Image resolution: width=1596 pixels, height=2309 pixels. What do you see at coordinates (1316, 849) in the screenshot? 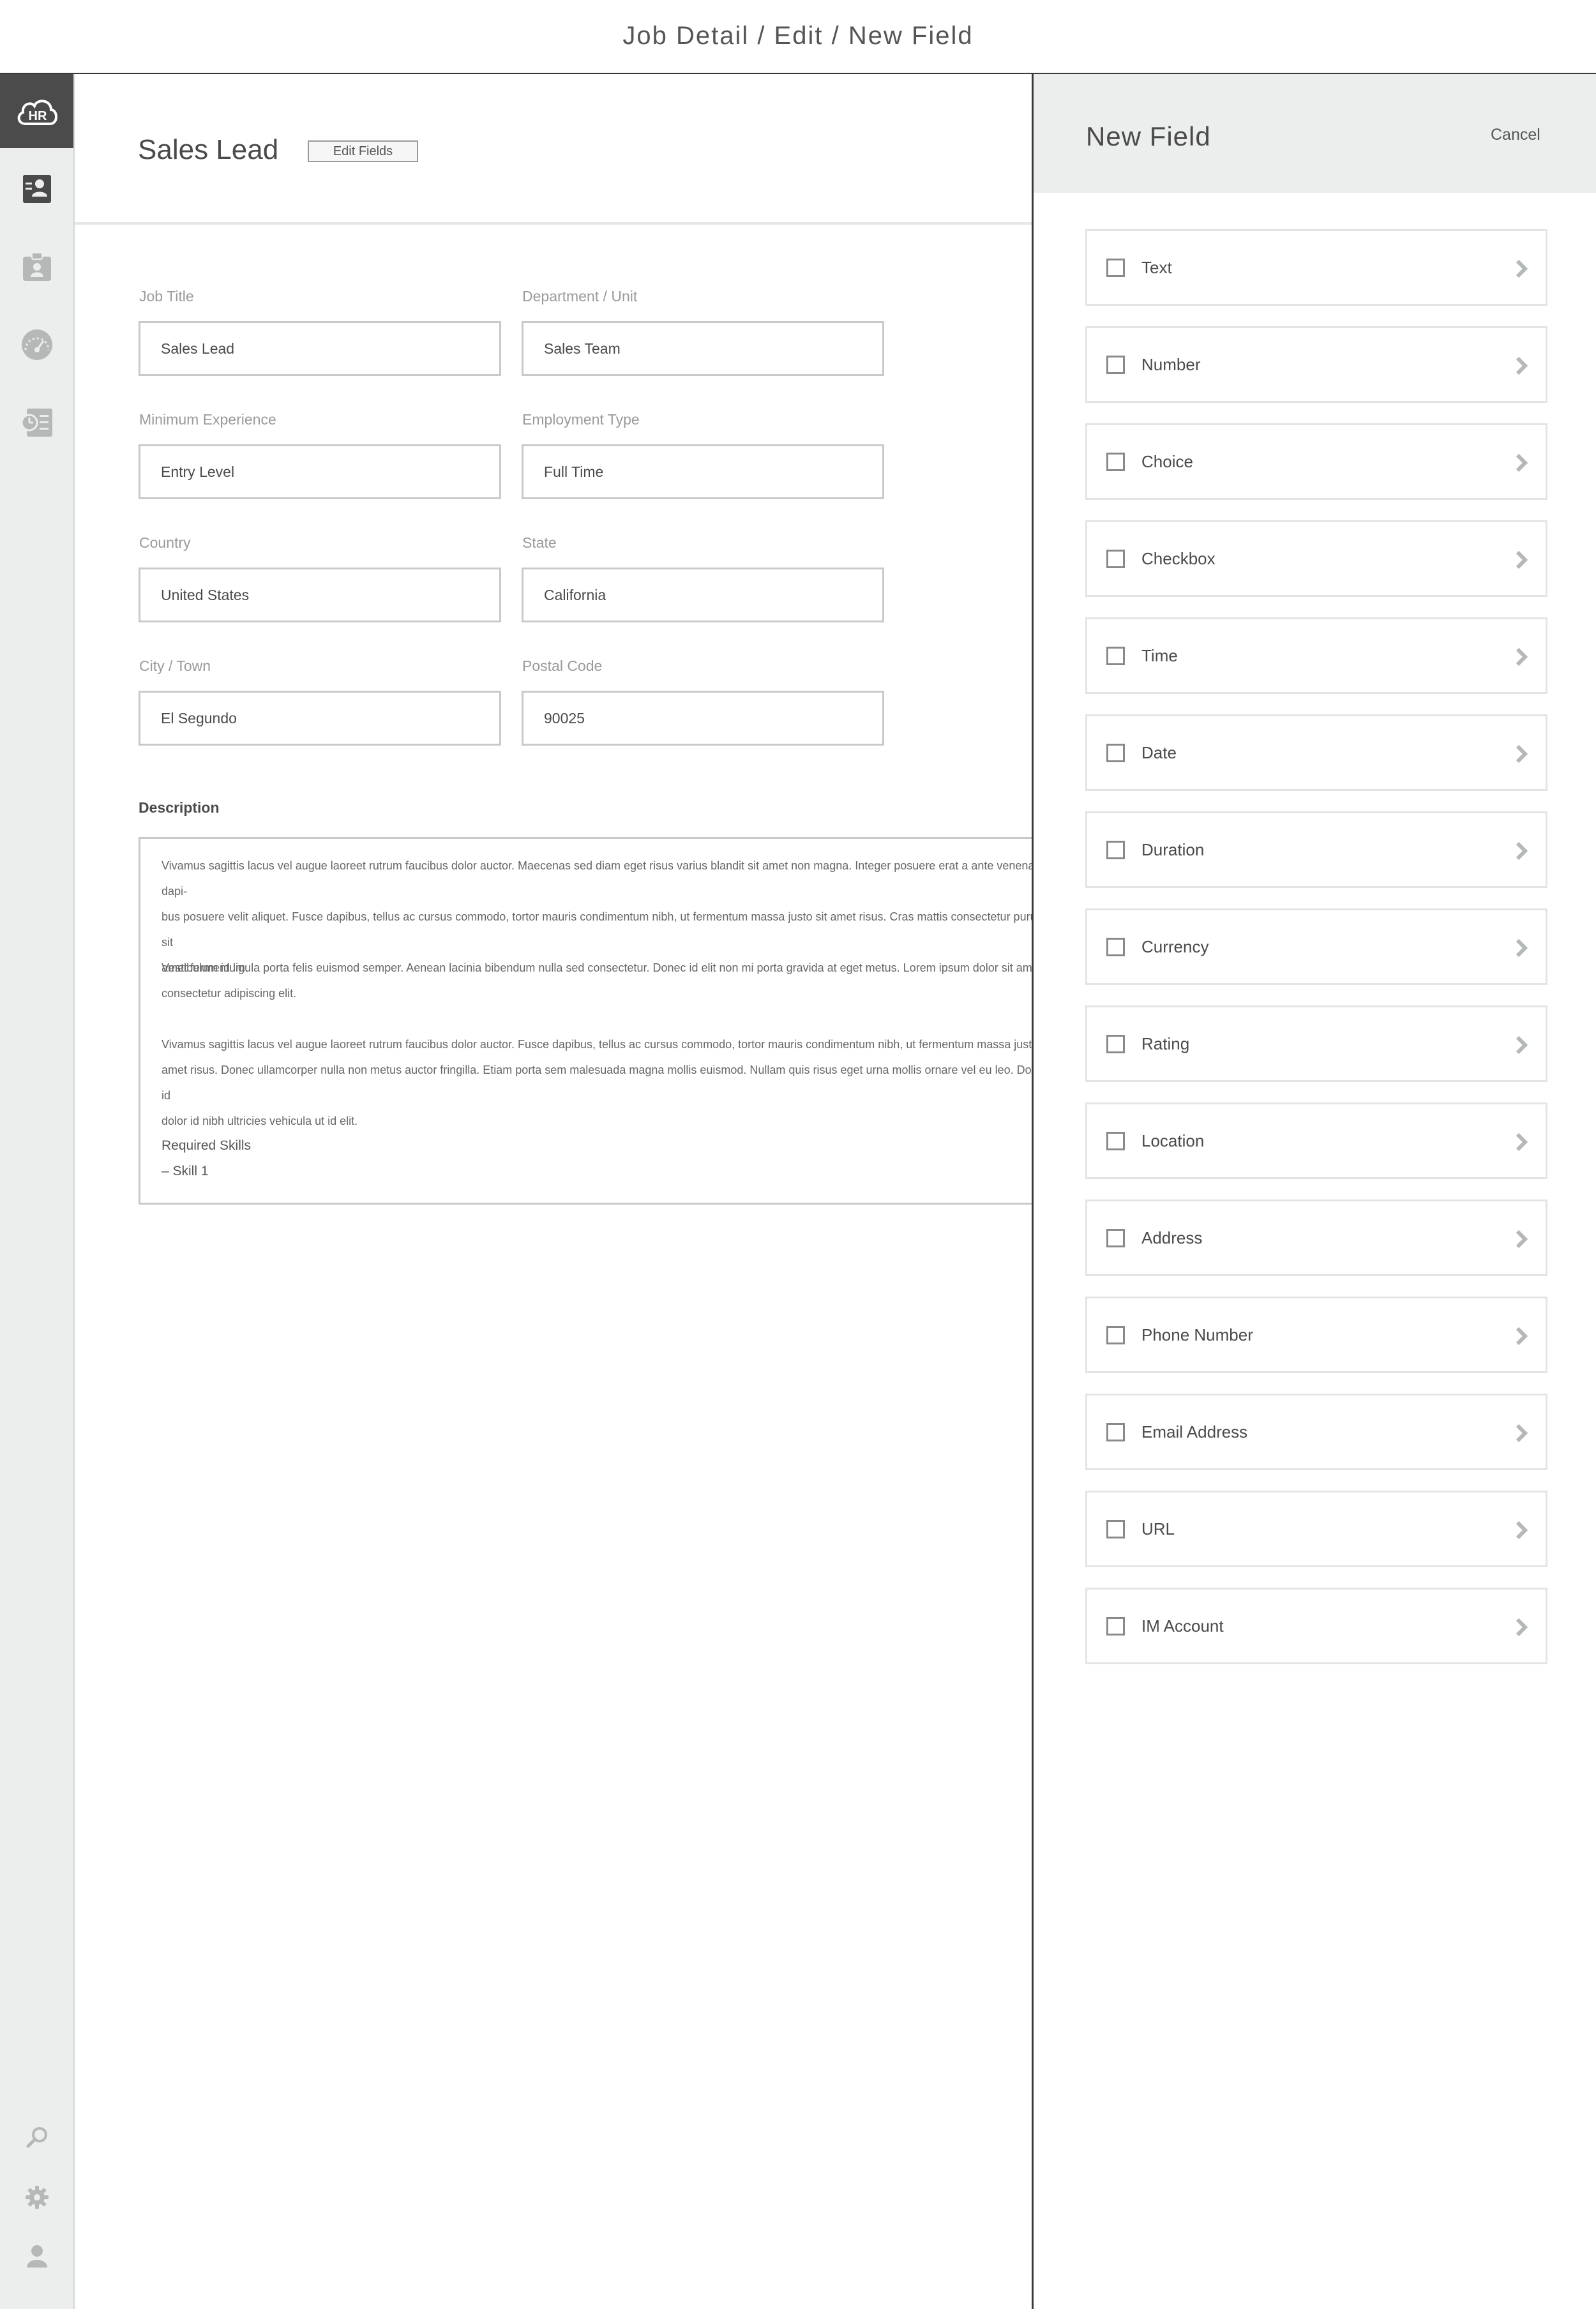
I see `field-type-duration: Duration` at bounding box center [1316, 849].